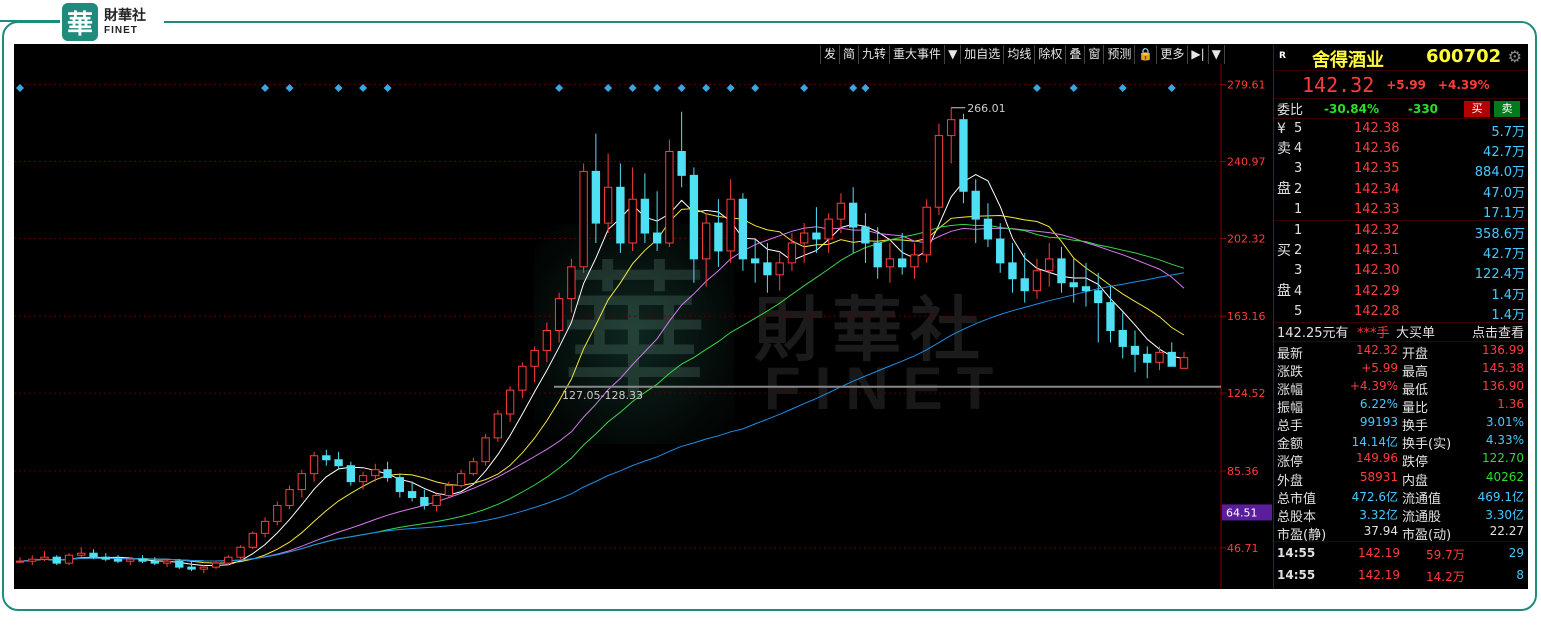 The height and width of the screenshot is (634, 1541). Describe the element at coordinates (1401, 149) in the screenshot. I see `ask-level-4: 4 142.36 42.7万` at that location.